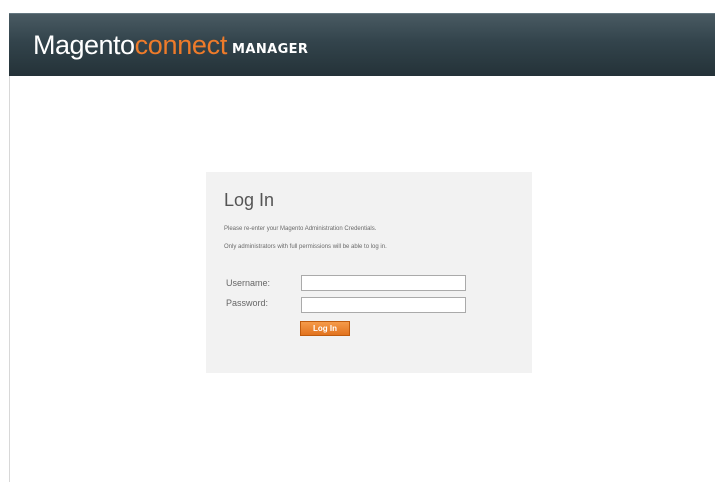  I want to click on username-input, so click(383, 283).